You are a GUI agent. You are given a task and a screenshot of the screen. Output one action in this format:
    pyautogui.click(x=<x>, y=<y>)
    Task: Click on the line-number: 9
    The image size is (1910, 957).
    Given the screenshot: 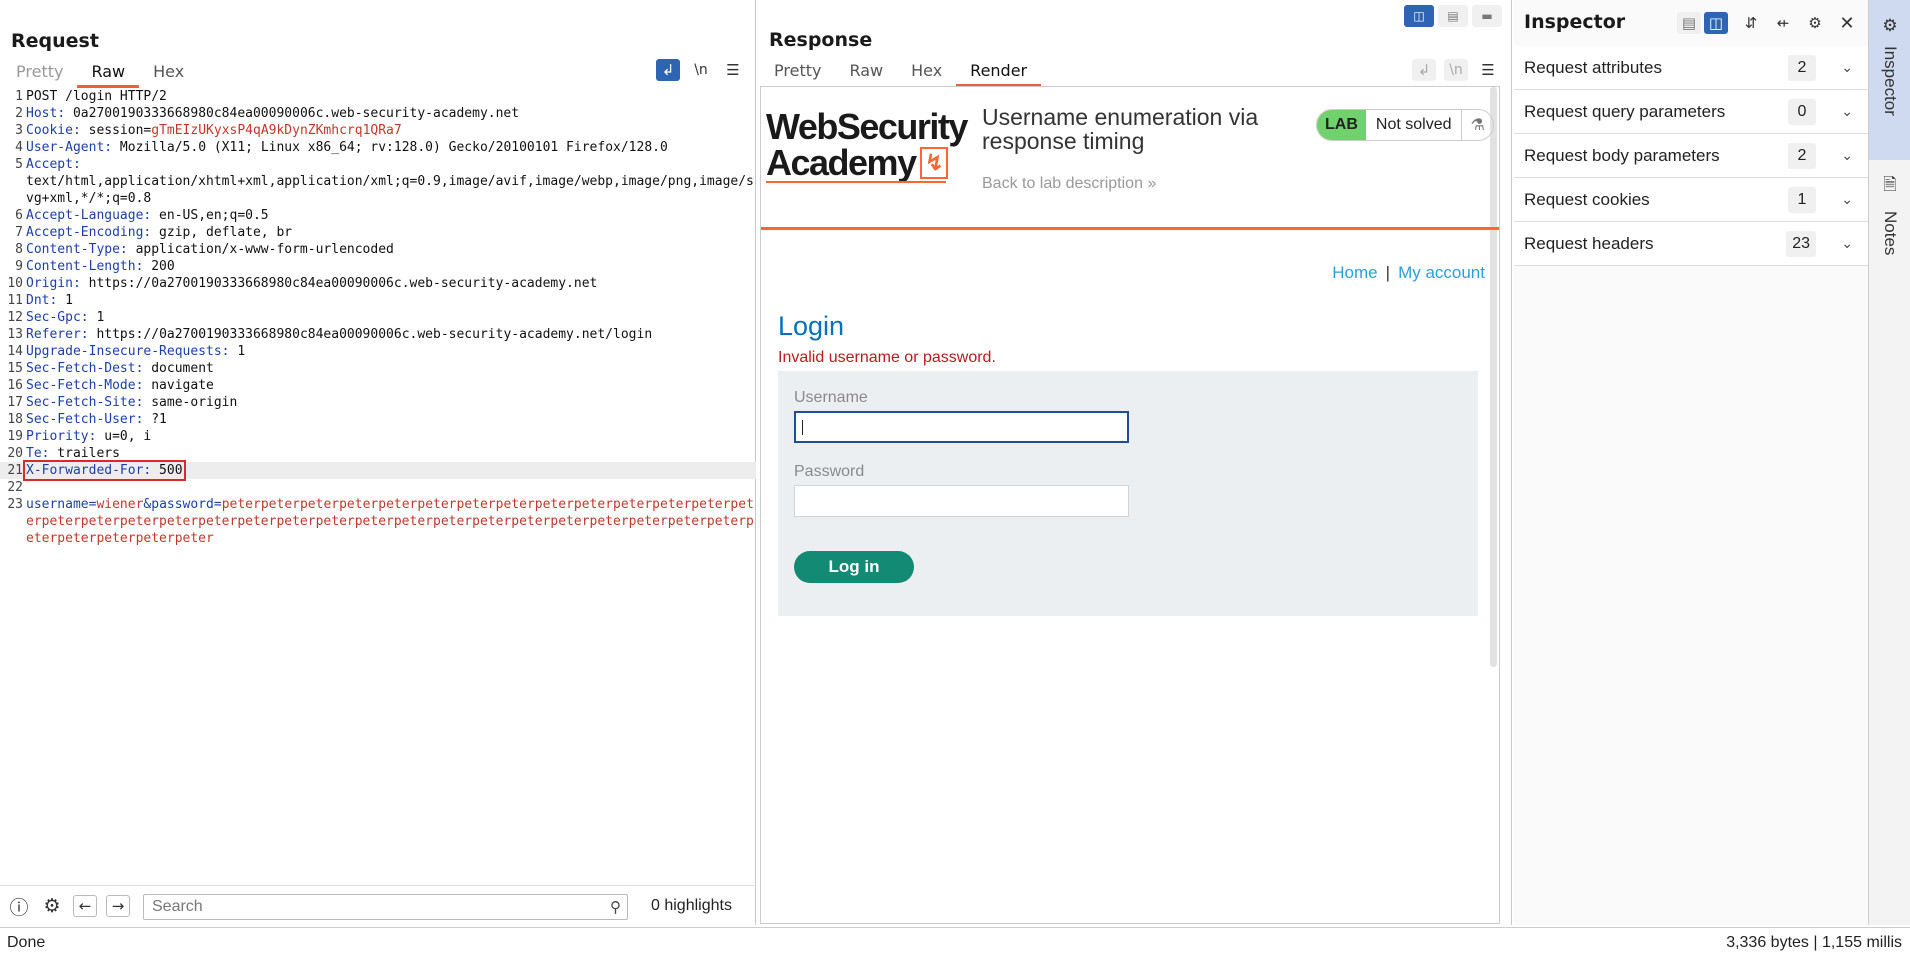 What is the action you would take?
    pyautogui.click(x=19, y=266)
    